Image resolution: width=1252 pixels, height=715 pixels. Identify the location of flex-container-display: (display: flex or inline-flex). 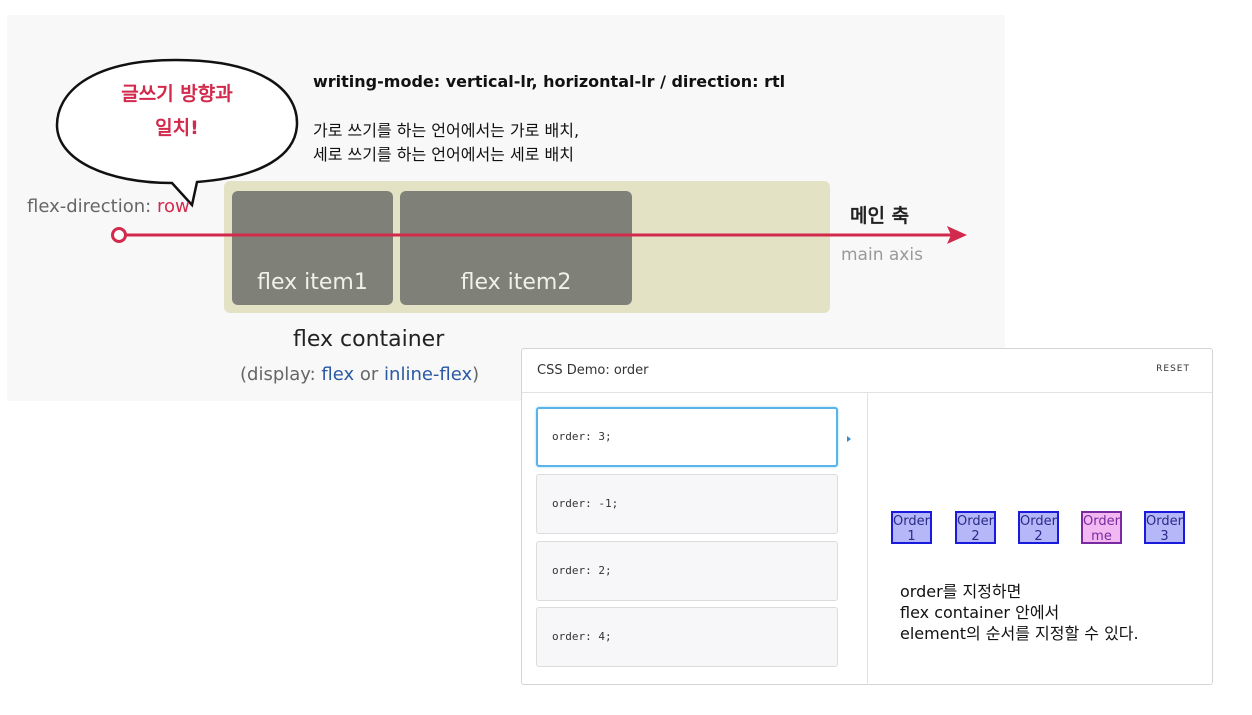
(360, 374).